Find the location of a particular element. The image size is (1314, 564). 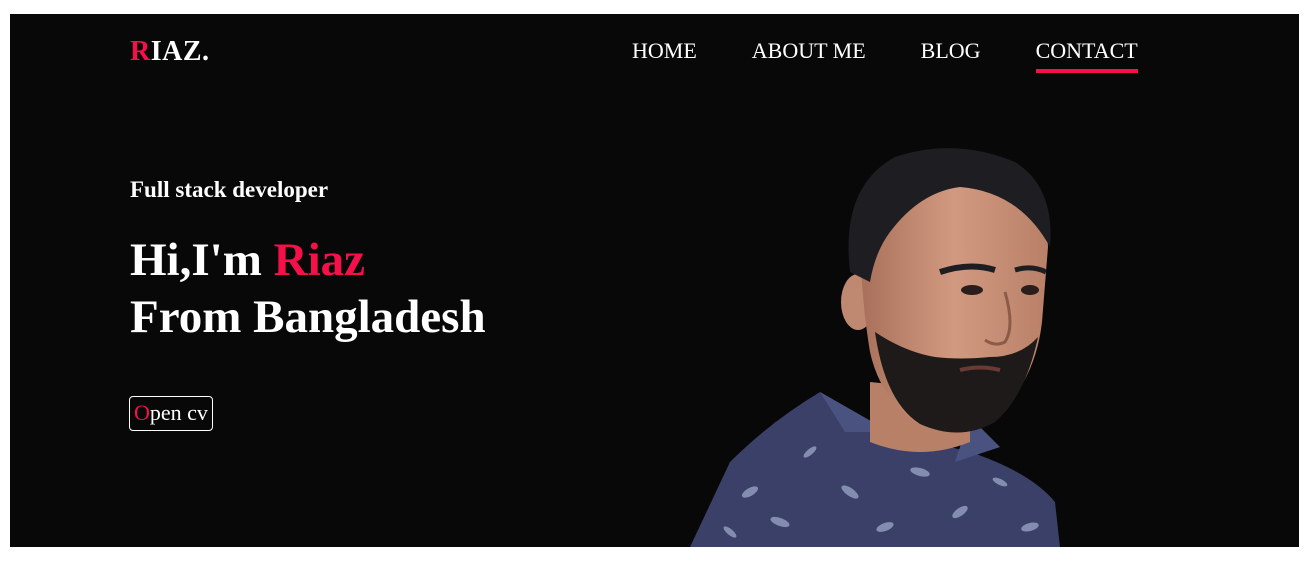

nav-item-about-me: ABOUT ME is located at coordinates (809, 55).